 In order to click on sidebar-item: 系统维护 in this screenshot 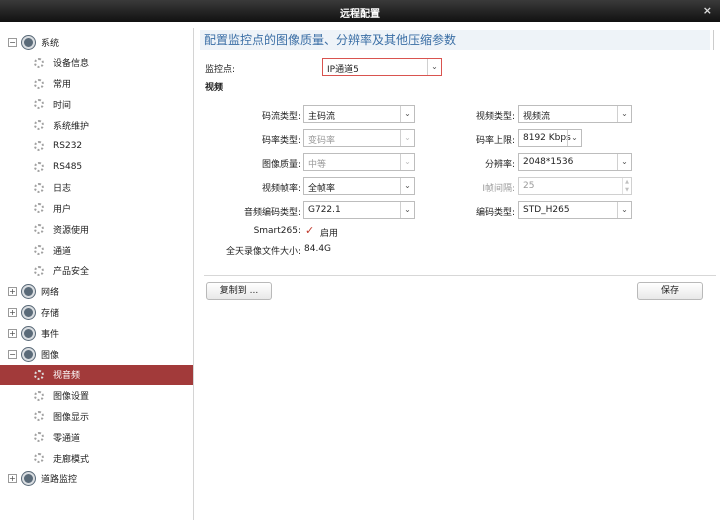, I will do `click(96, 125)`.